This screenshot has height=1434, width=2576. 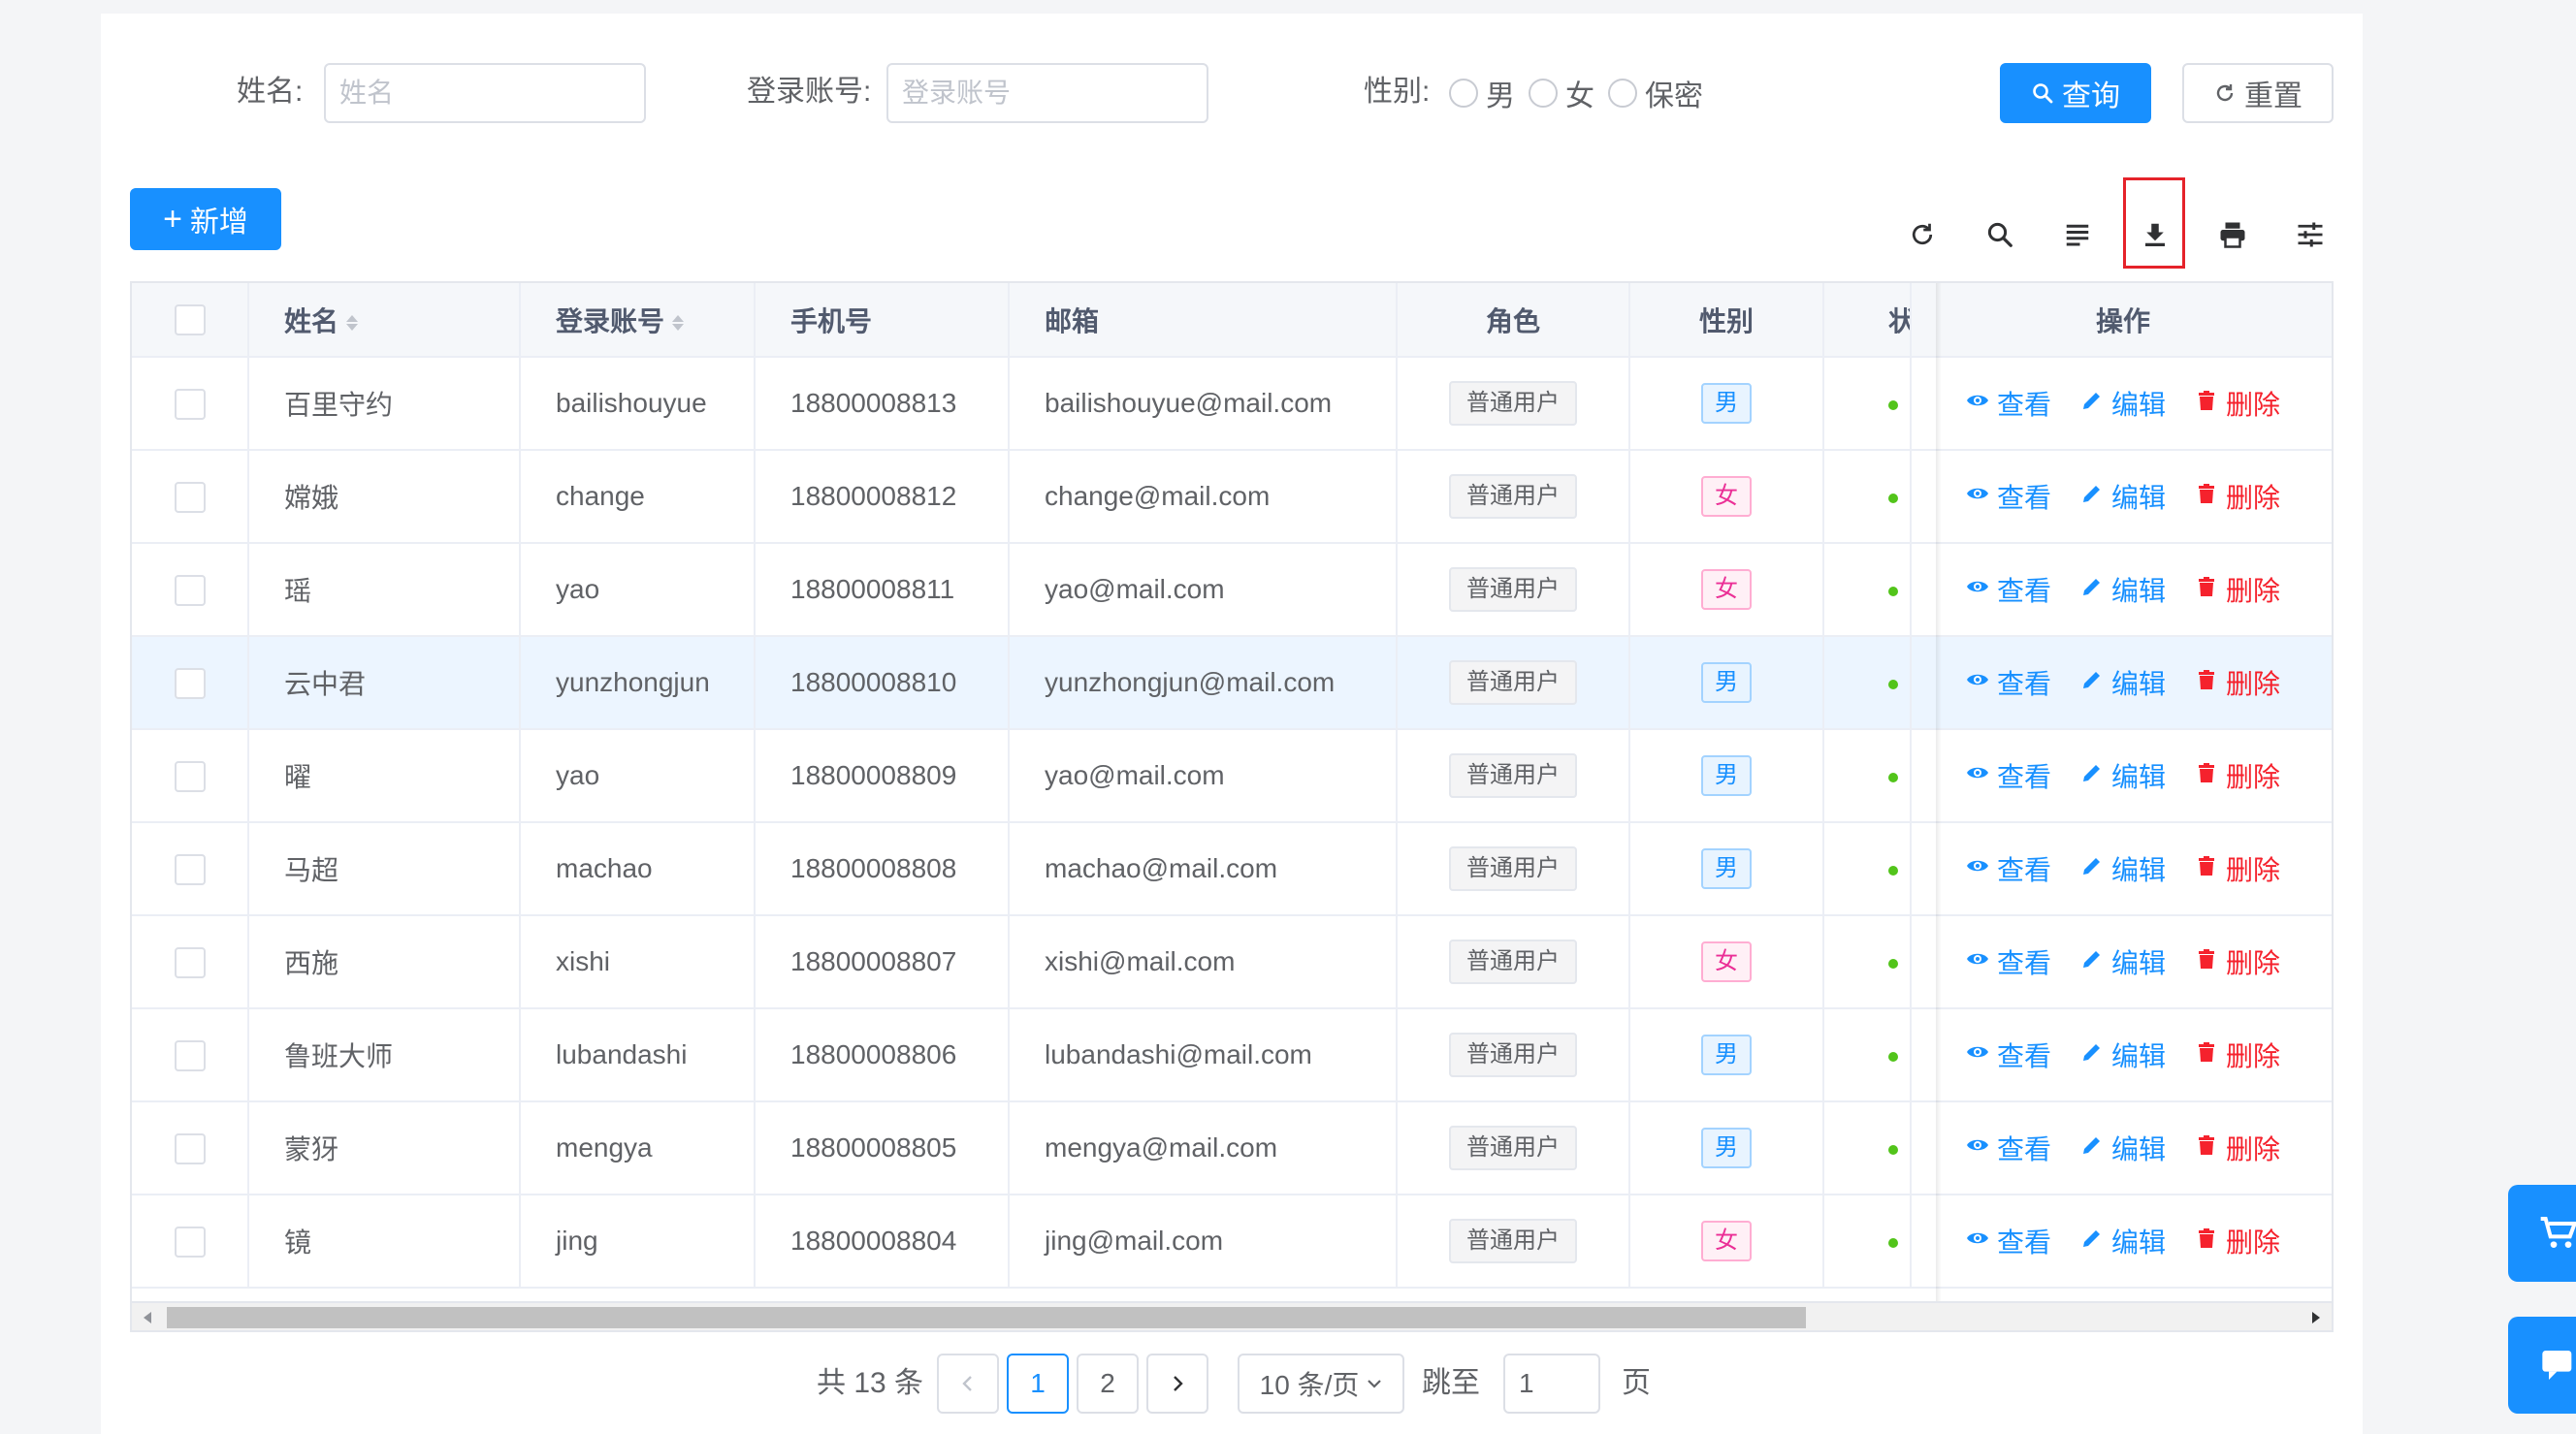 What do you see at coordinates (1551, 1384) in the screenshot?
I see `jump-page-input` at bounding box center [1551, 1384].